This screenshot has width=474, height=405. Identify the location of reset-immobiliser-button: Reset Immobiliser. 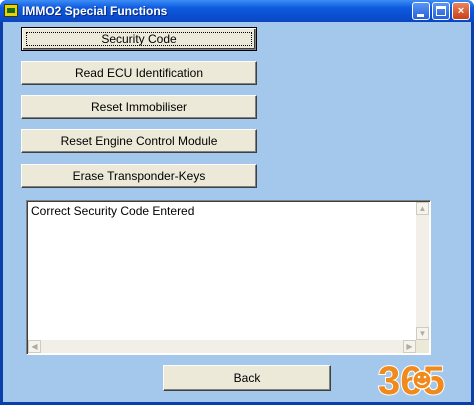
(139, 107).